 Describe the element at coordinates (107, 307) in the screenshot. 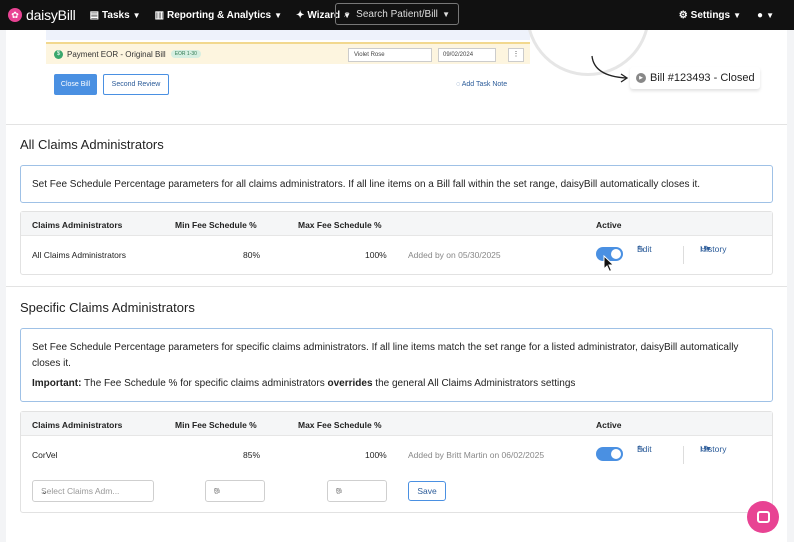

I see `specific-admins-title: Specific Claims Administrators` at that location.